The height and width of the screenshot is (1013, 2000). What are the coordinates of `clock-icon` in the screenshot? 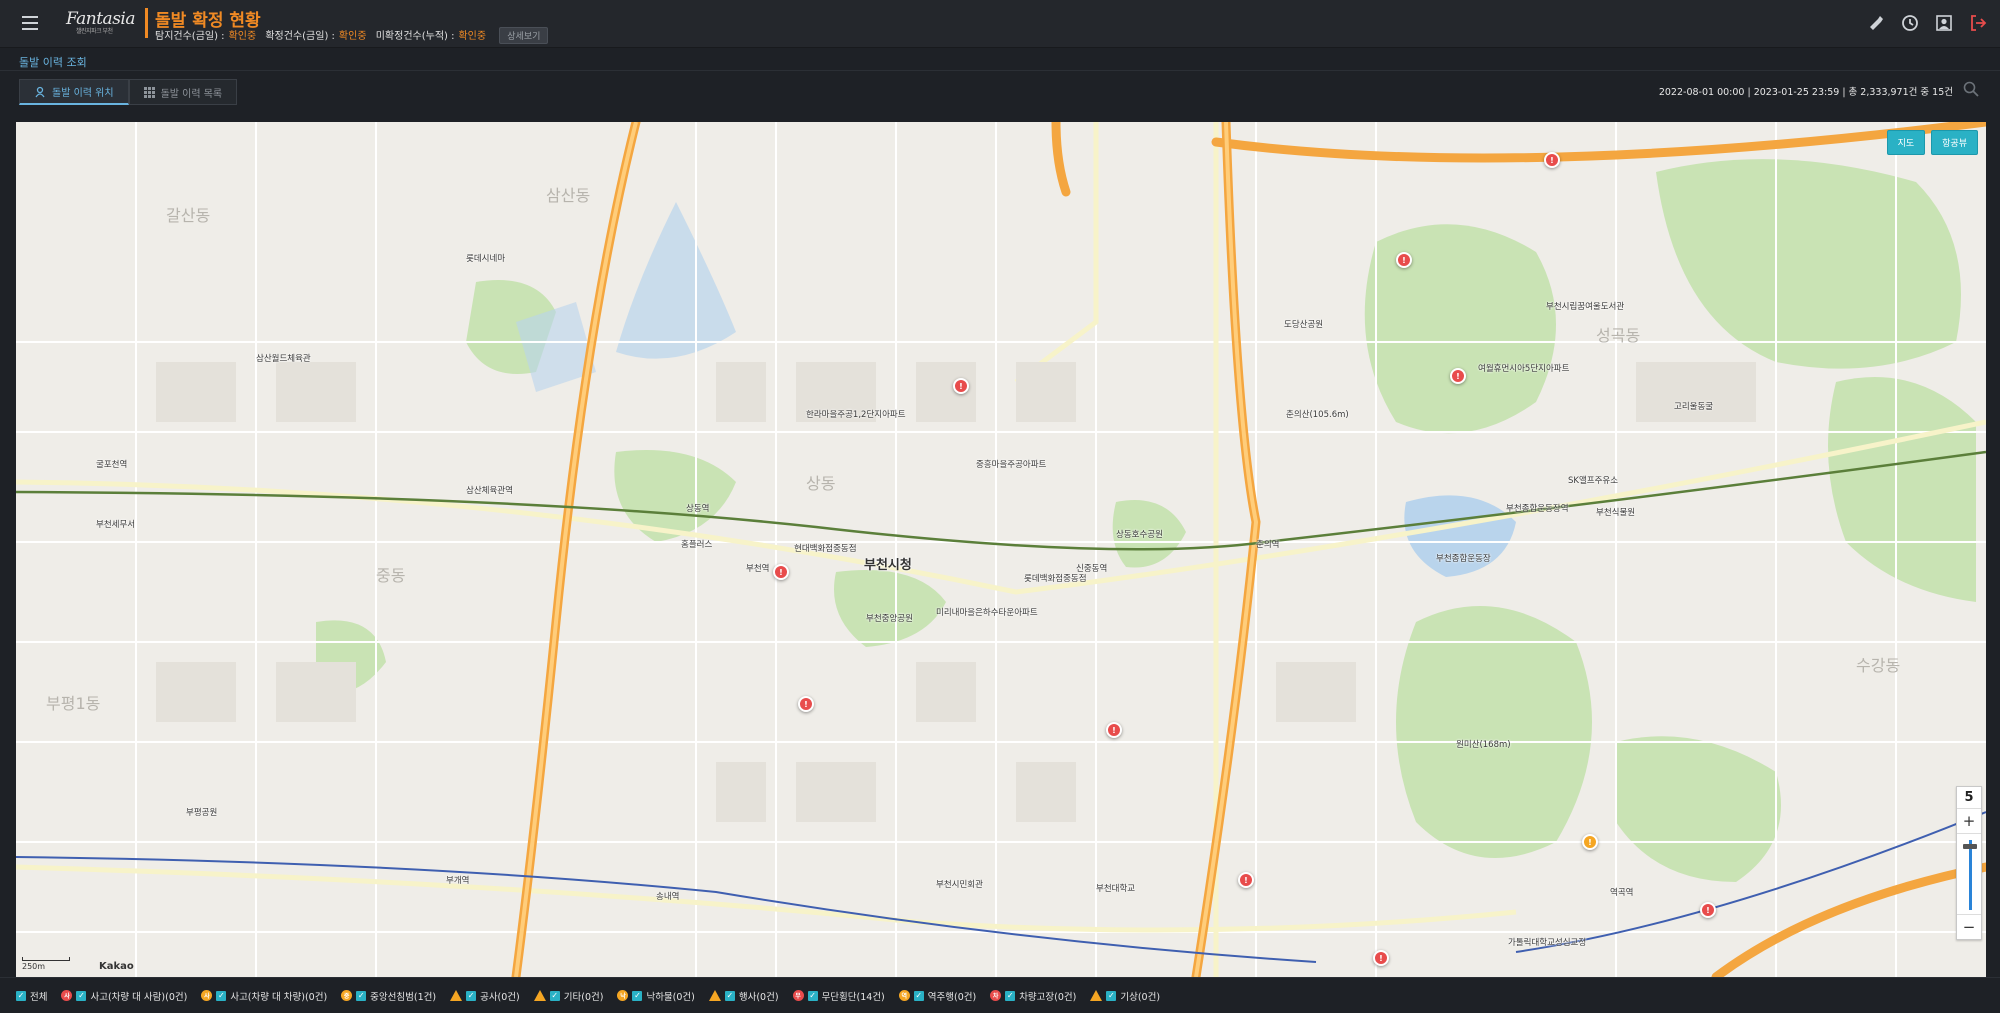 It's located at (1910, 23).